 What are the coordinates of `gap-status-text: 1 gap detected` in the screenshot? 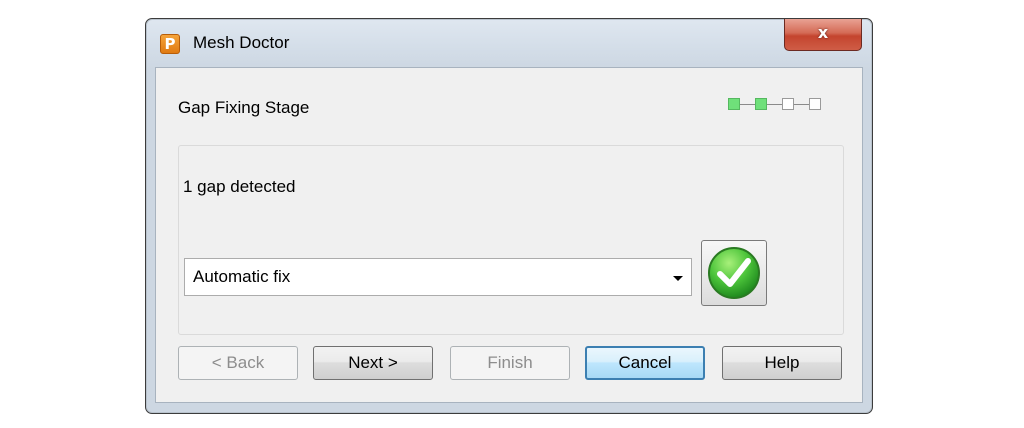 It's located at (239, 186).